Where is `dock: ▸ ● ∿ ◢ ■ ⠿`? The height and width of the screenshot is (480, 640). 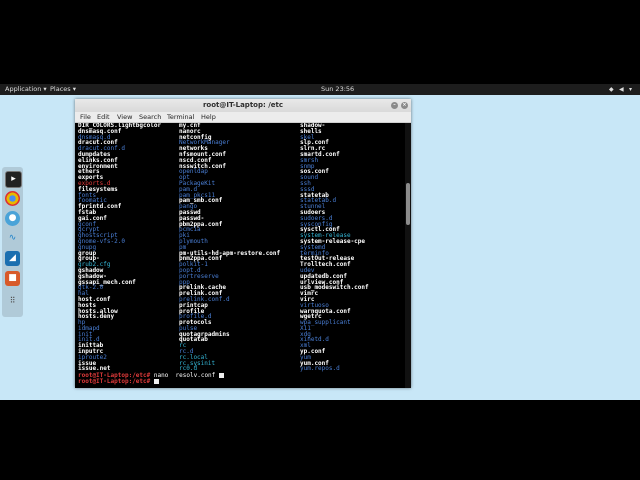
dock: ▸ ● ∿ ◢ ■ ⠿ is located at coordinates (12, 242).